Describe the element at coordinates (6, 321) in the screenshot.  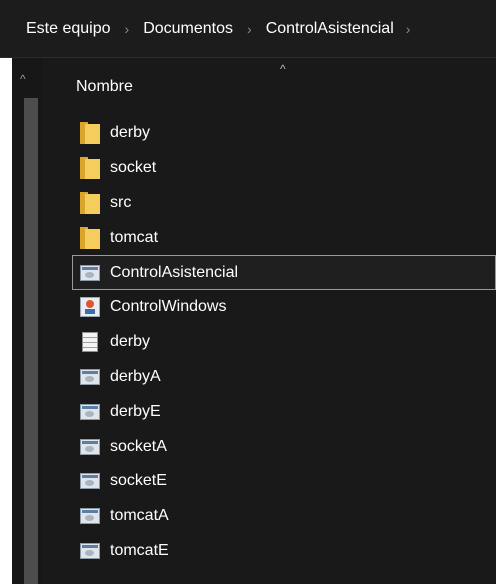
I see `navigation-pane-edge` at that location.